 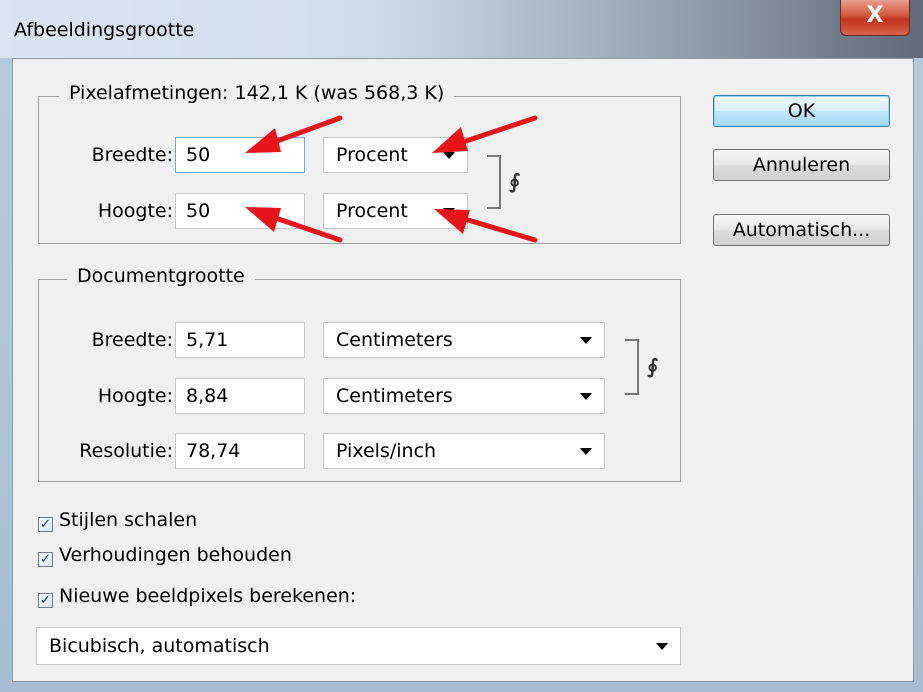 I want to click on doc-width-unit-select: Centimeters, so click(x=464, y=340).